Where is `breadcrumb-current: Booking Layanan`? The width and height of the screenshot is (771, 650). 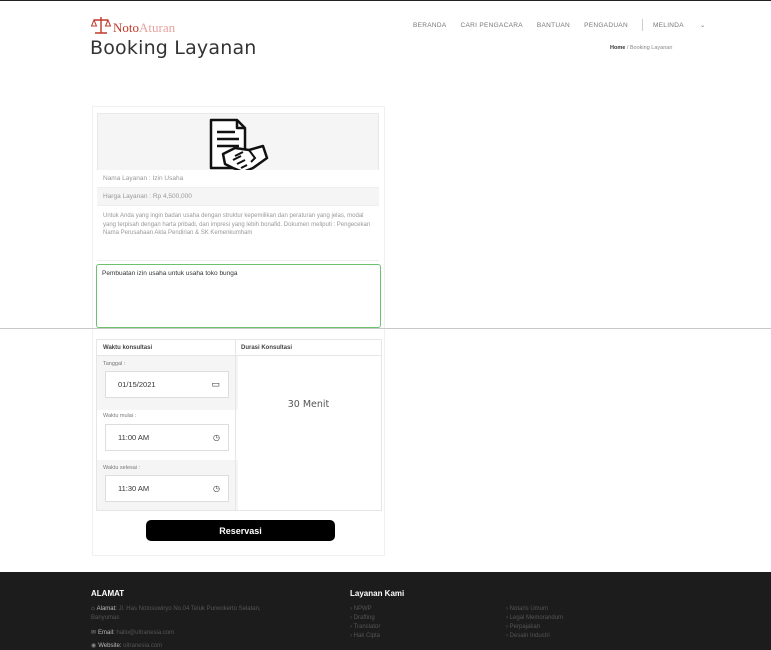
breadcrumb-current: Booking Layanan is located at coordinates (651, 48).